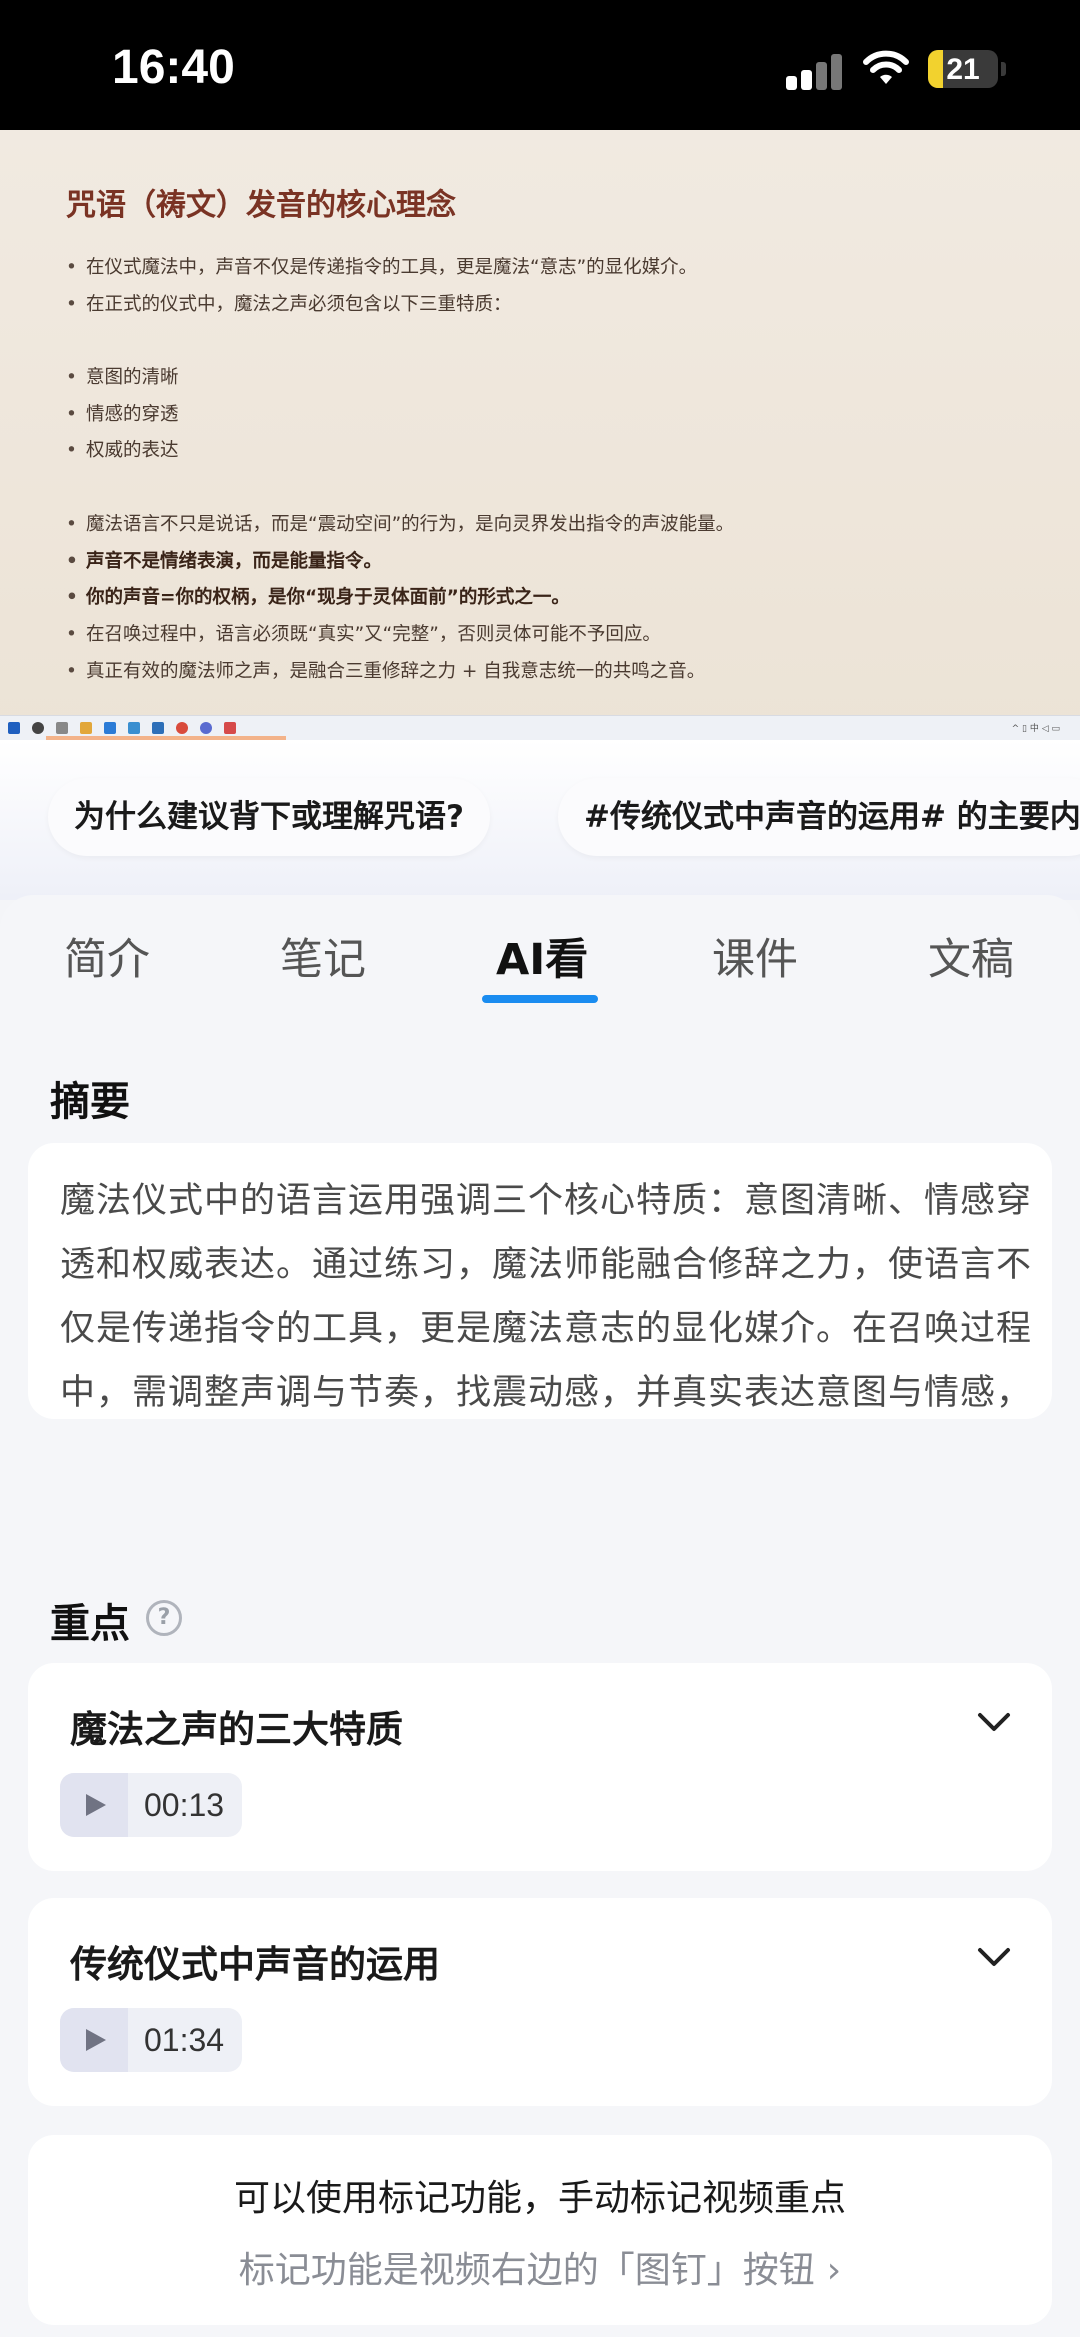  I want to click on tab-transcript: 文稿, so click(971, 956).